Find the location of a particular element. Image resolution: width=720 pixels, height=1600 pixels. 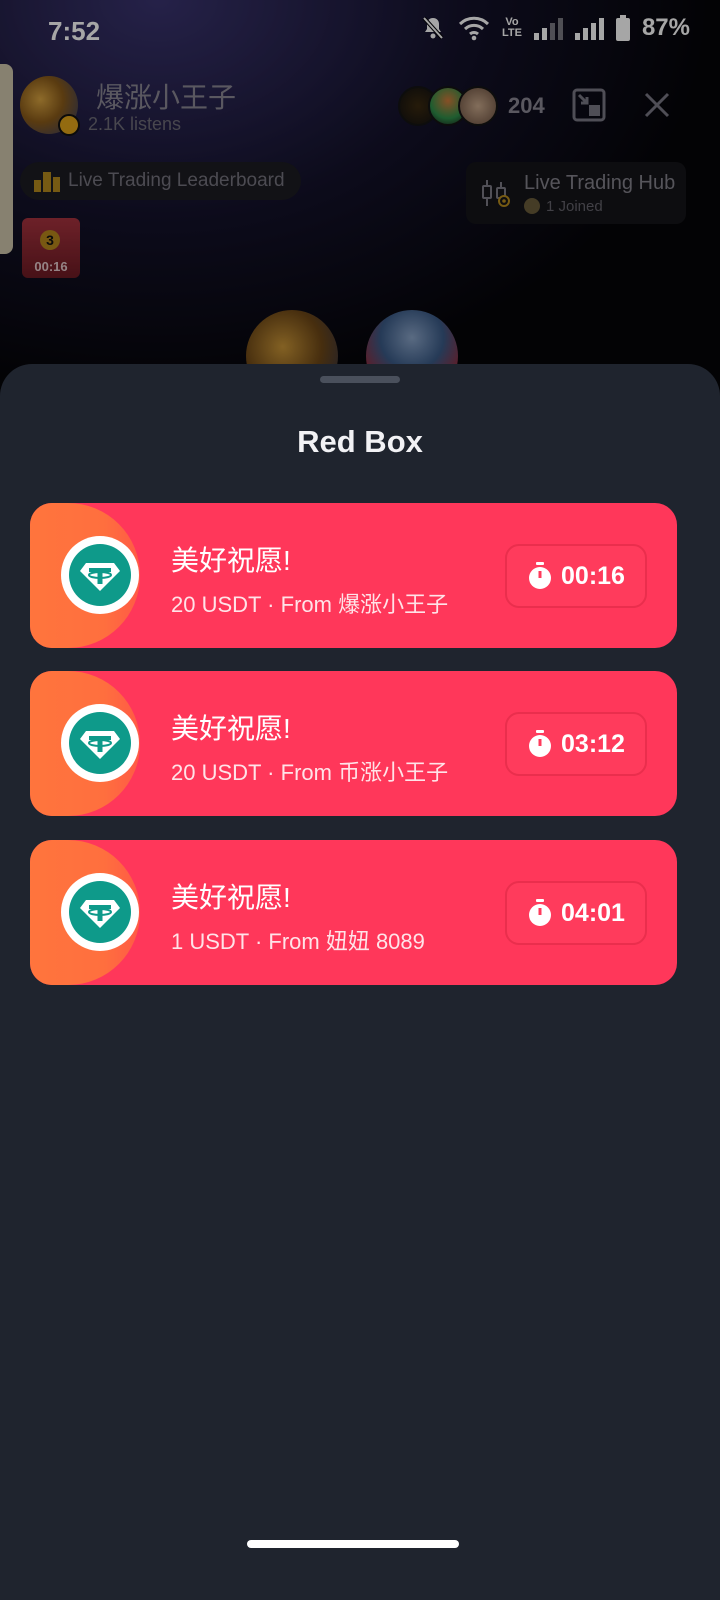

red-box-card: 美好祝愿! 1 USDT · From 妞妞 8089 04:01 is located at coordinates (353, 912).